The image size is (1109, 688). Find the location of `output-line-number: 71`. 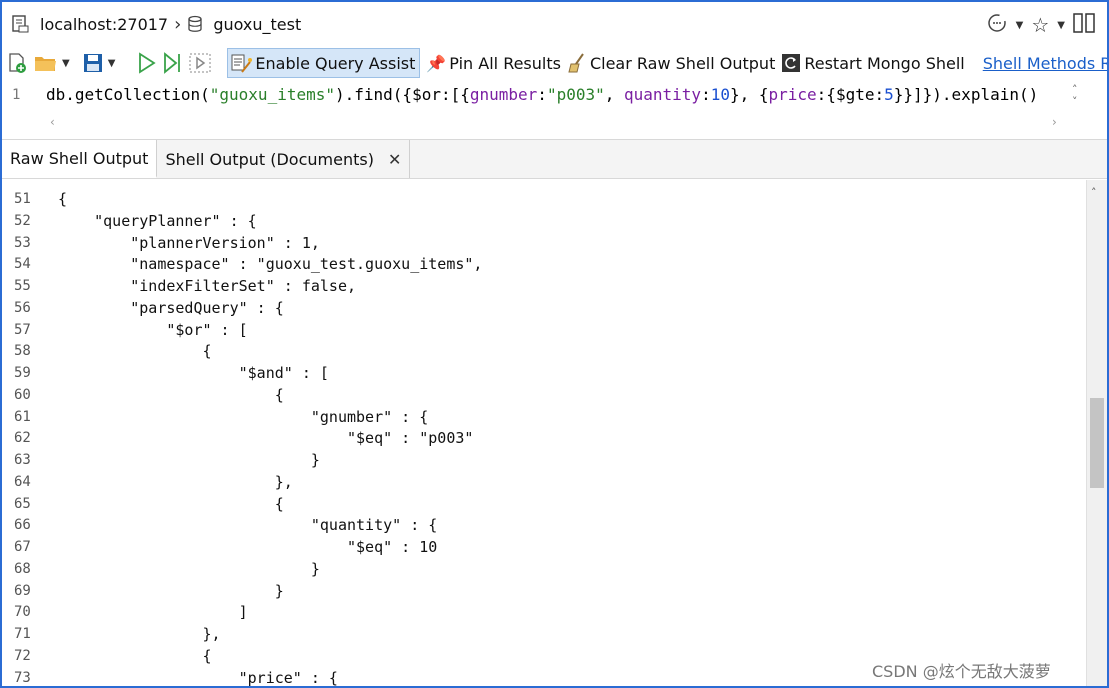

output-line-number: 71 is located at coordinates (22, 634).